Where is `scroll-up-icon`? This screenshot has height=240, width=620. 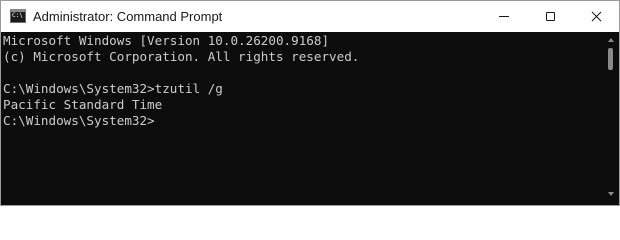
scroll-up-icon is located at coordinates (611, 40).